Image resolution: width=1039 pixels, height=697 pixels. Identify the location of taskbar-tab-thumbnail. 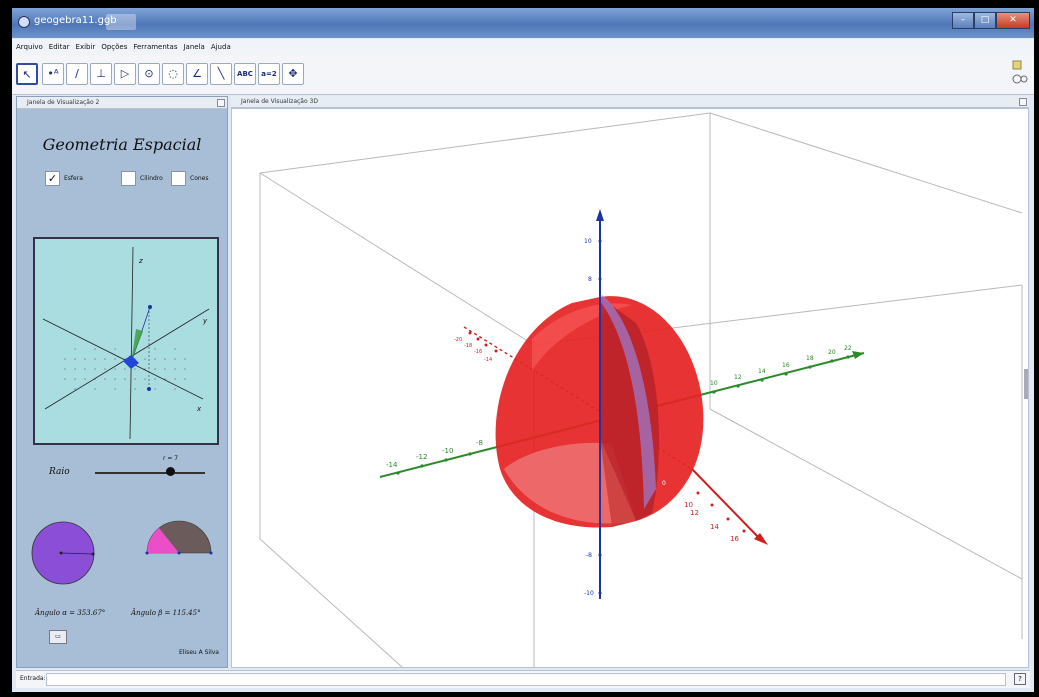
(121, 22).